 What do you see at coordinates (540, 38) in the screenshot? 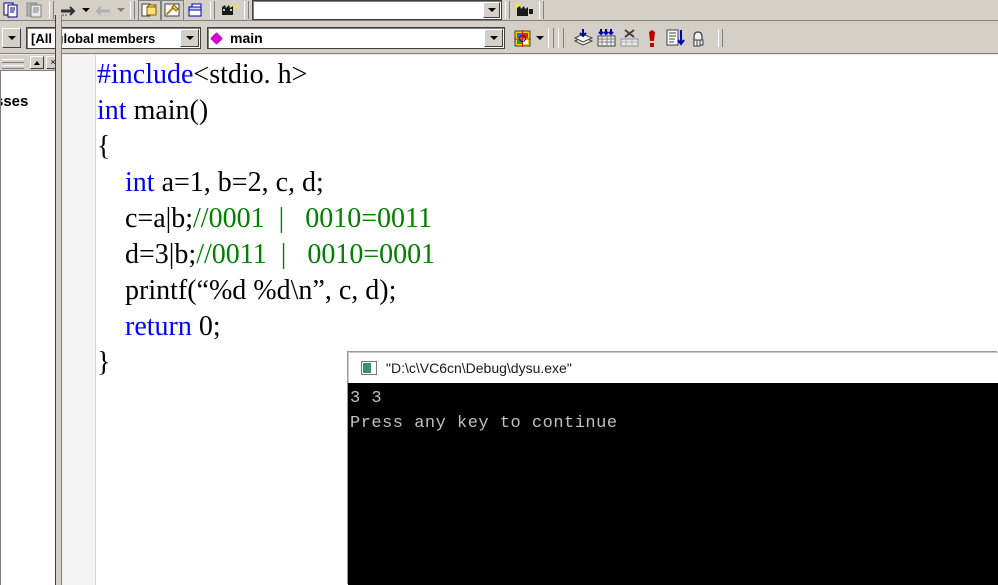
I see `bookmark-dropdown-arrow-icon` at bounding box center [540, 38].